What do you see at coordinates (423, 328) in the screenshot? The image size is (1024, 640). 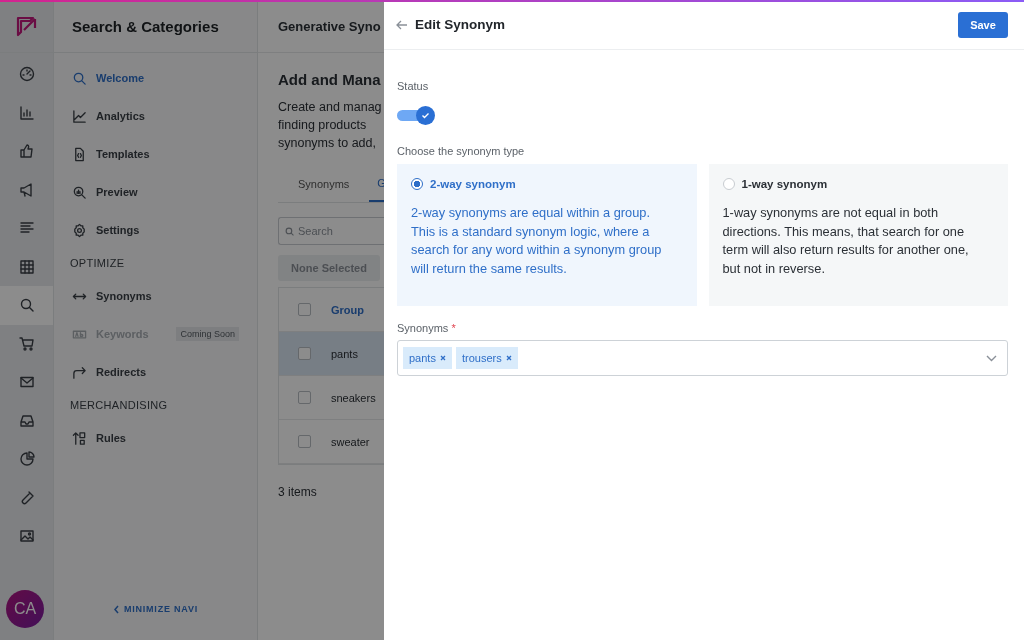 I see `field-label: Synonyms` at bounding box center [423, 328].